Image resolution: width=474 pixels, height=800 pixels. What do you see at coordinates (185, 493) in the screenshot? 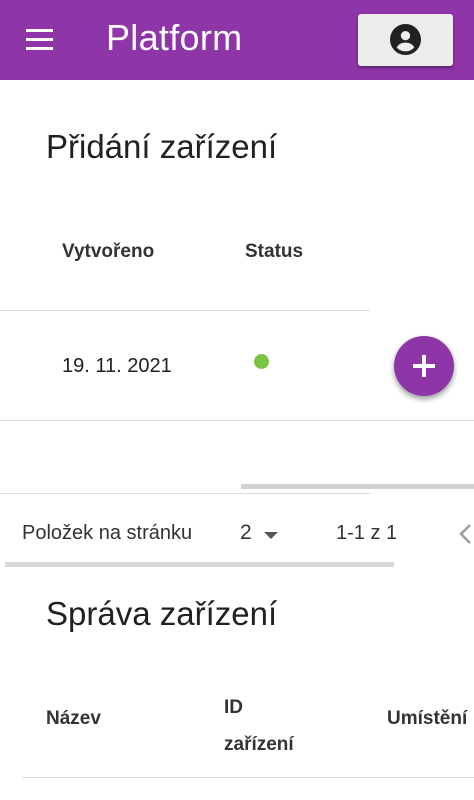
I see `table-bottom-divider` at bounding box center [185, 493].